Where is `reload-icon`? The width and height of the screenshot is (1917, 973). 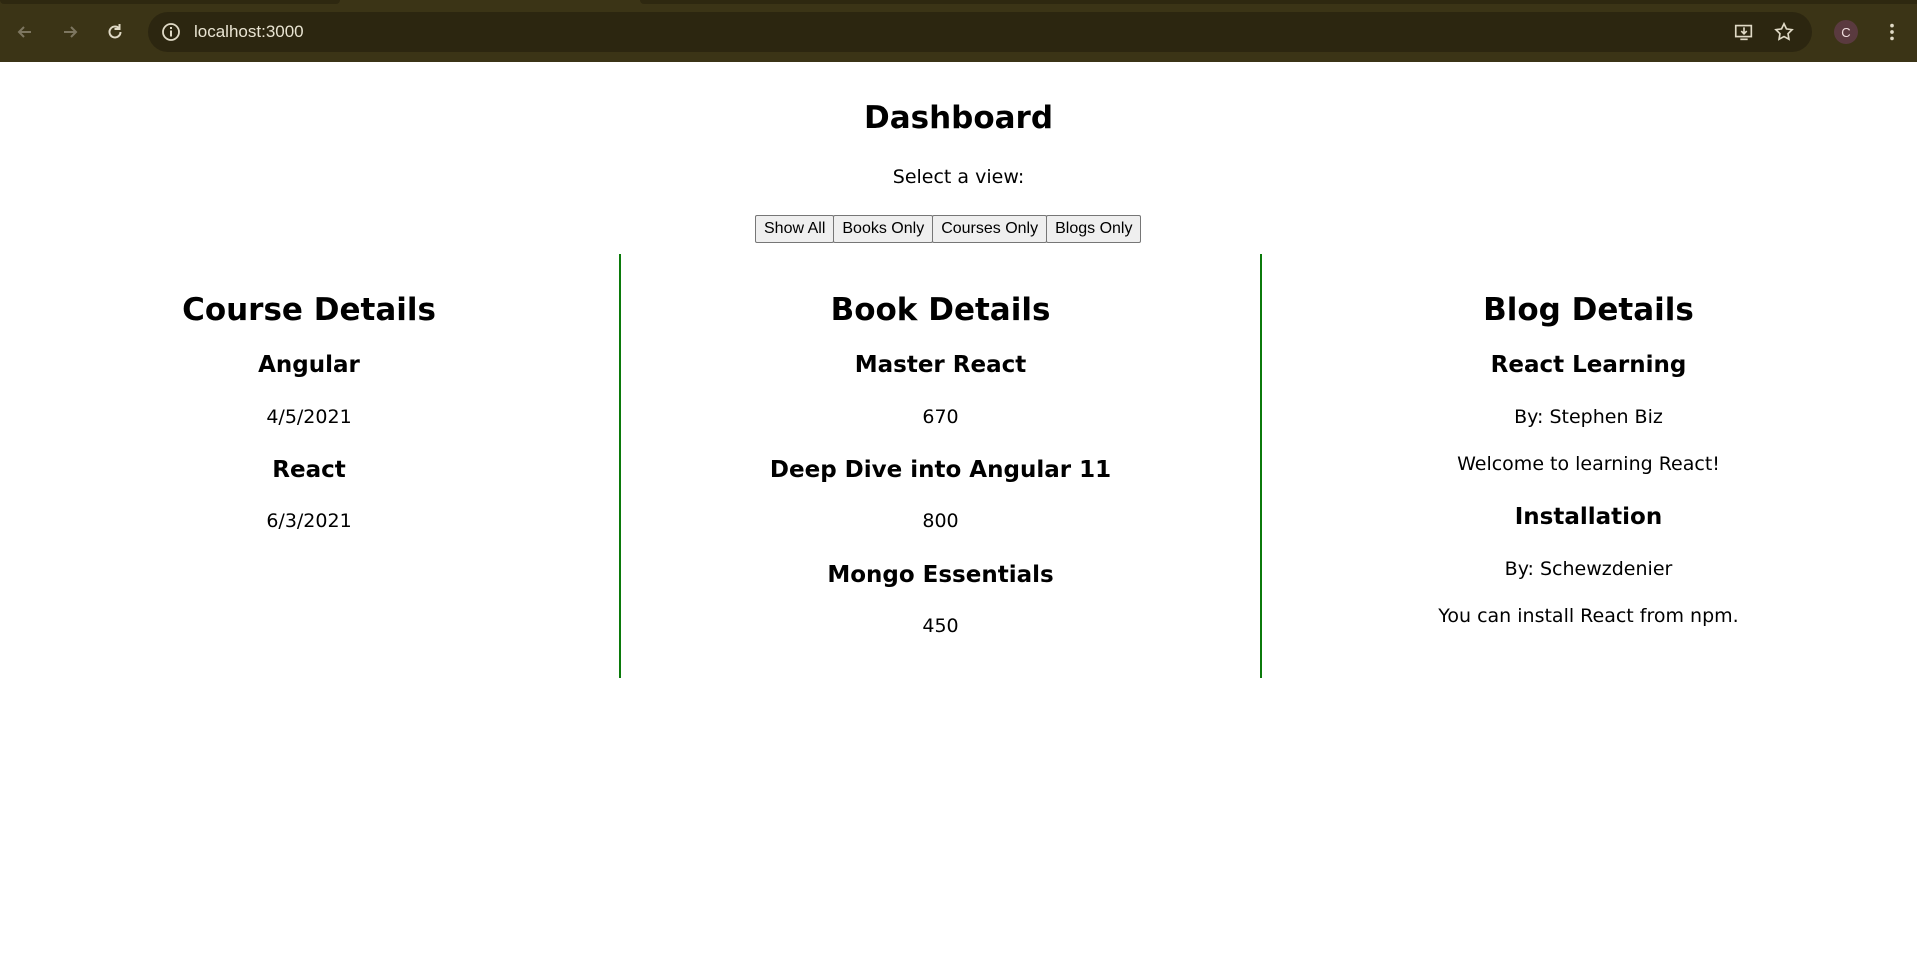
reload-icon is located at coordinates (115, 32).